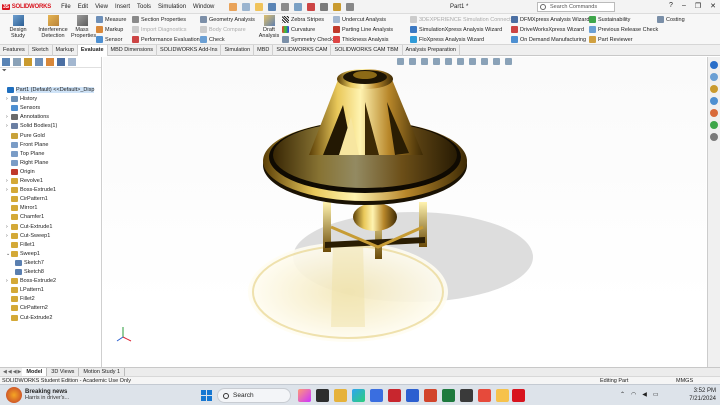  What do you see at coordinates (460, 61) in the screenshot?
I see `display-style-icon` at bounding box center [460, 61].